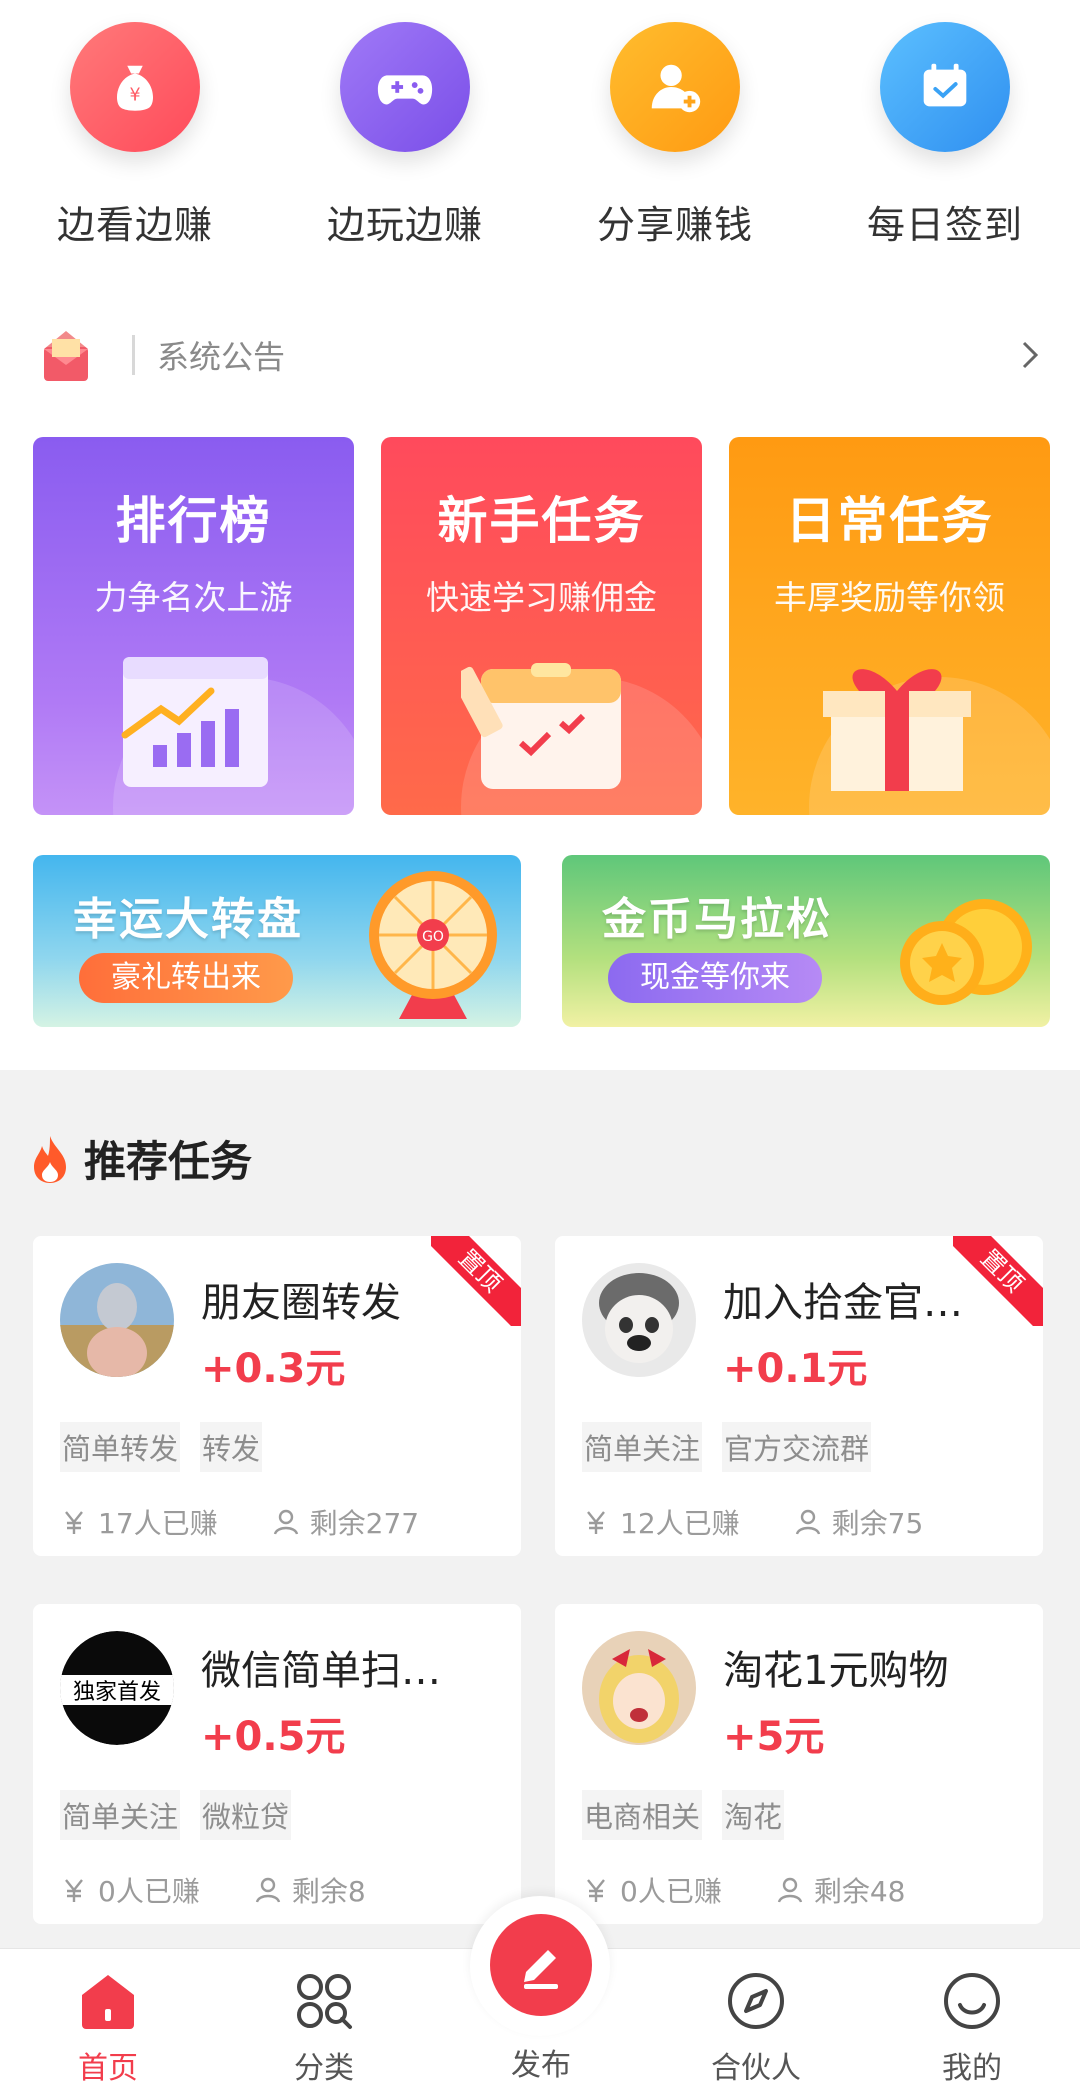  What do you see at coordinates (541, 726) in the screenshot?
I see `calendar-task-icon` at bounding box center [541, 726].